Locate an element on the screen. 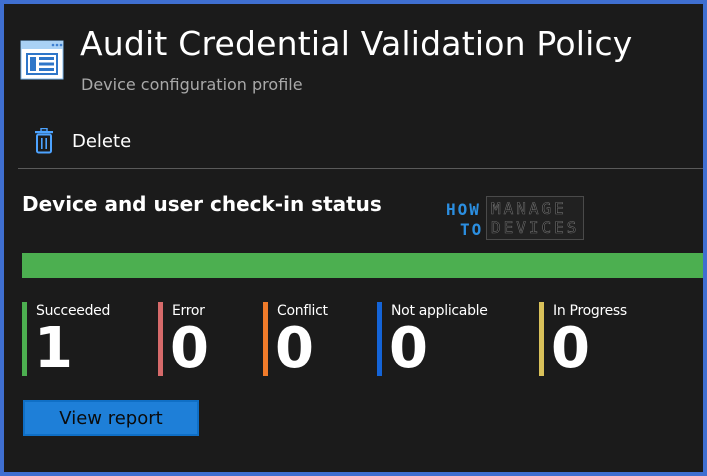 The image size is (707, 476). watermark-box: MANAGE DEVICES is located at coordinates (535, 218).